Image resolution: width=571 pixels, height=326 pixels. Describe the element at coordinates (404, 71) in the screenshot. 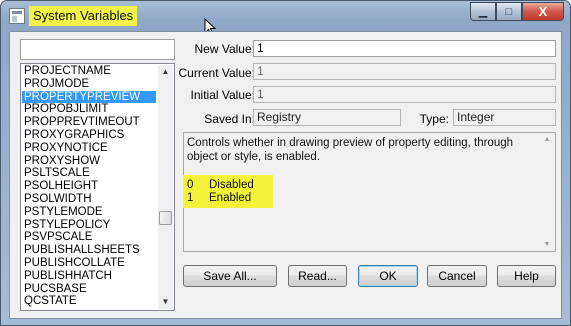

I see `current-value-field: 1` at that location.